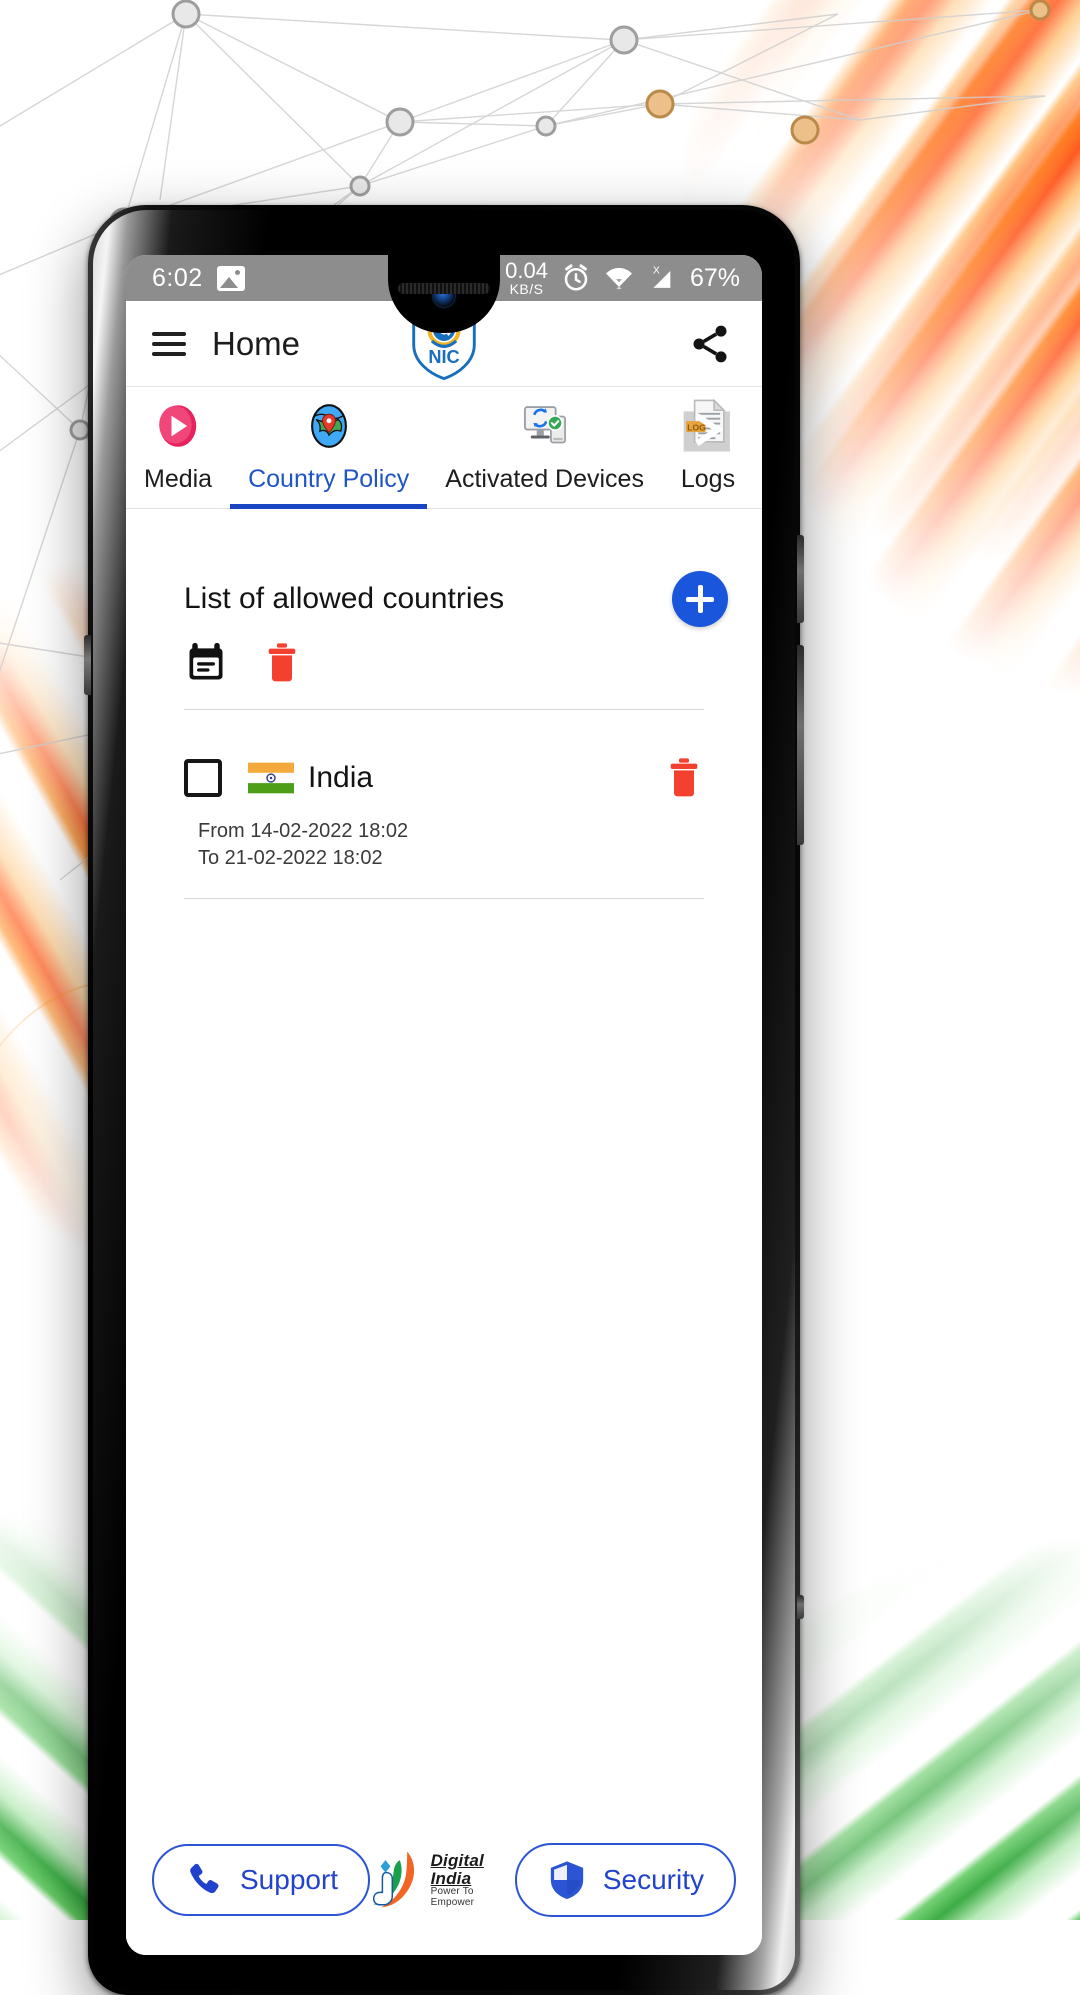  Describe the element at coordinates (344, 599) in the screenshot. I see `list-title: List of allowed countries` at that location.